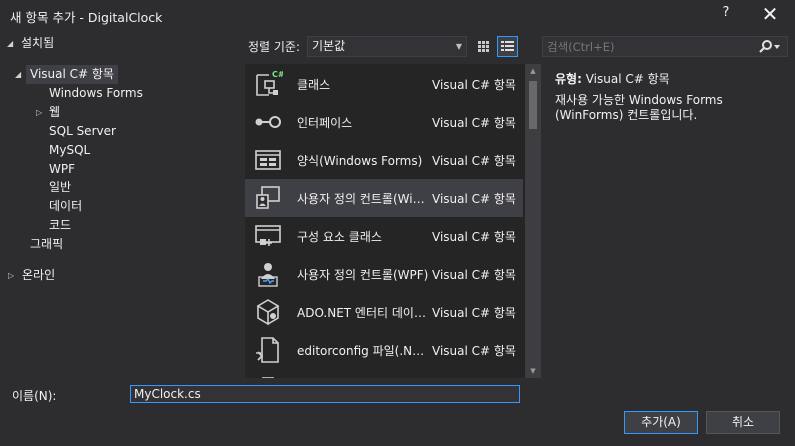 This screenshot has height=446, width=795. Describe the element at coordinates (46, 244) in the screenshot. I see `tree-graphics: 그래픽` at that location.